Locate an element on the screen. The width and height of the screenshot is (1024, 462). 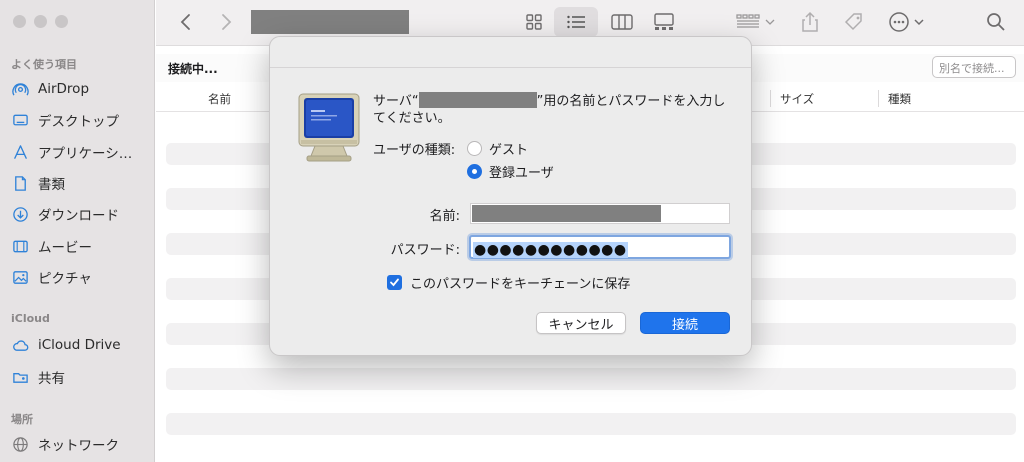
search-icon is located at coordinates (996, 22).